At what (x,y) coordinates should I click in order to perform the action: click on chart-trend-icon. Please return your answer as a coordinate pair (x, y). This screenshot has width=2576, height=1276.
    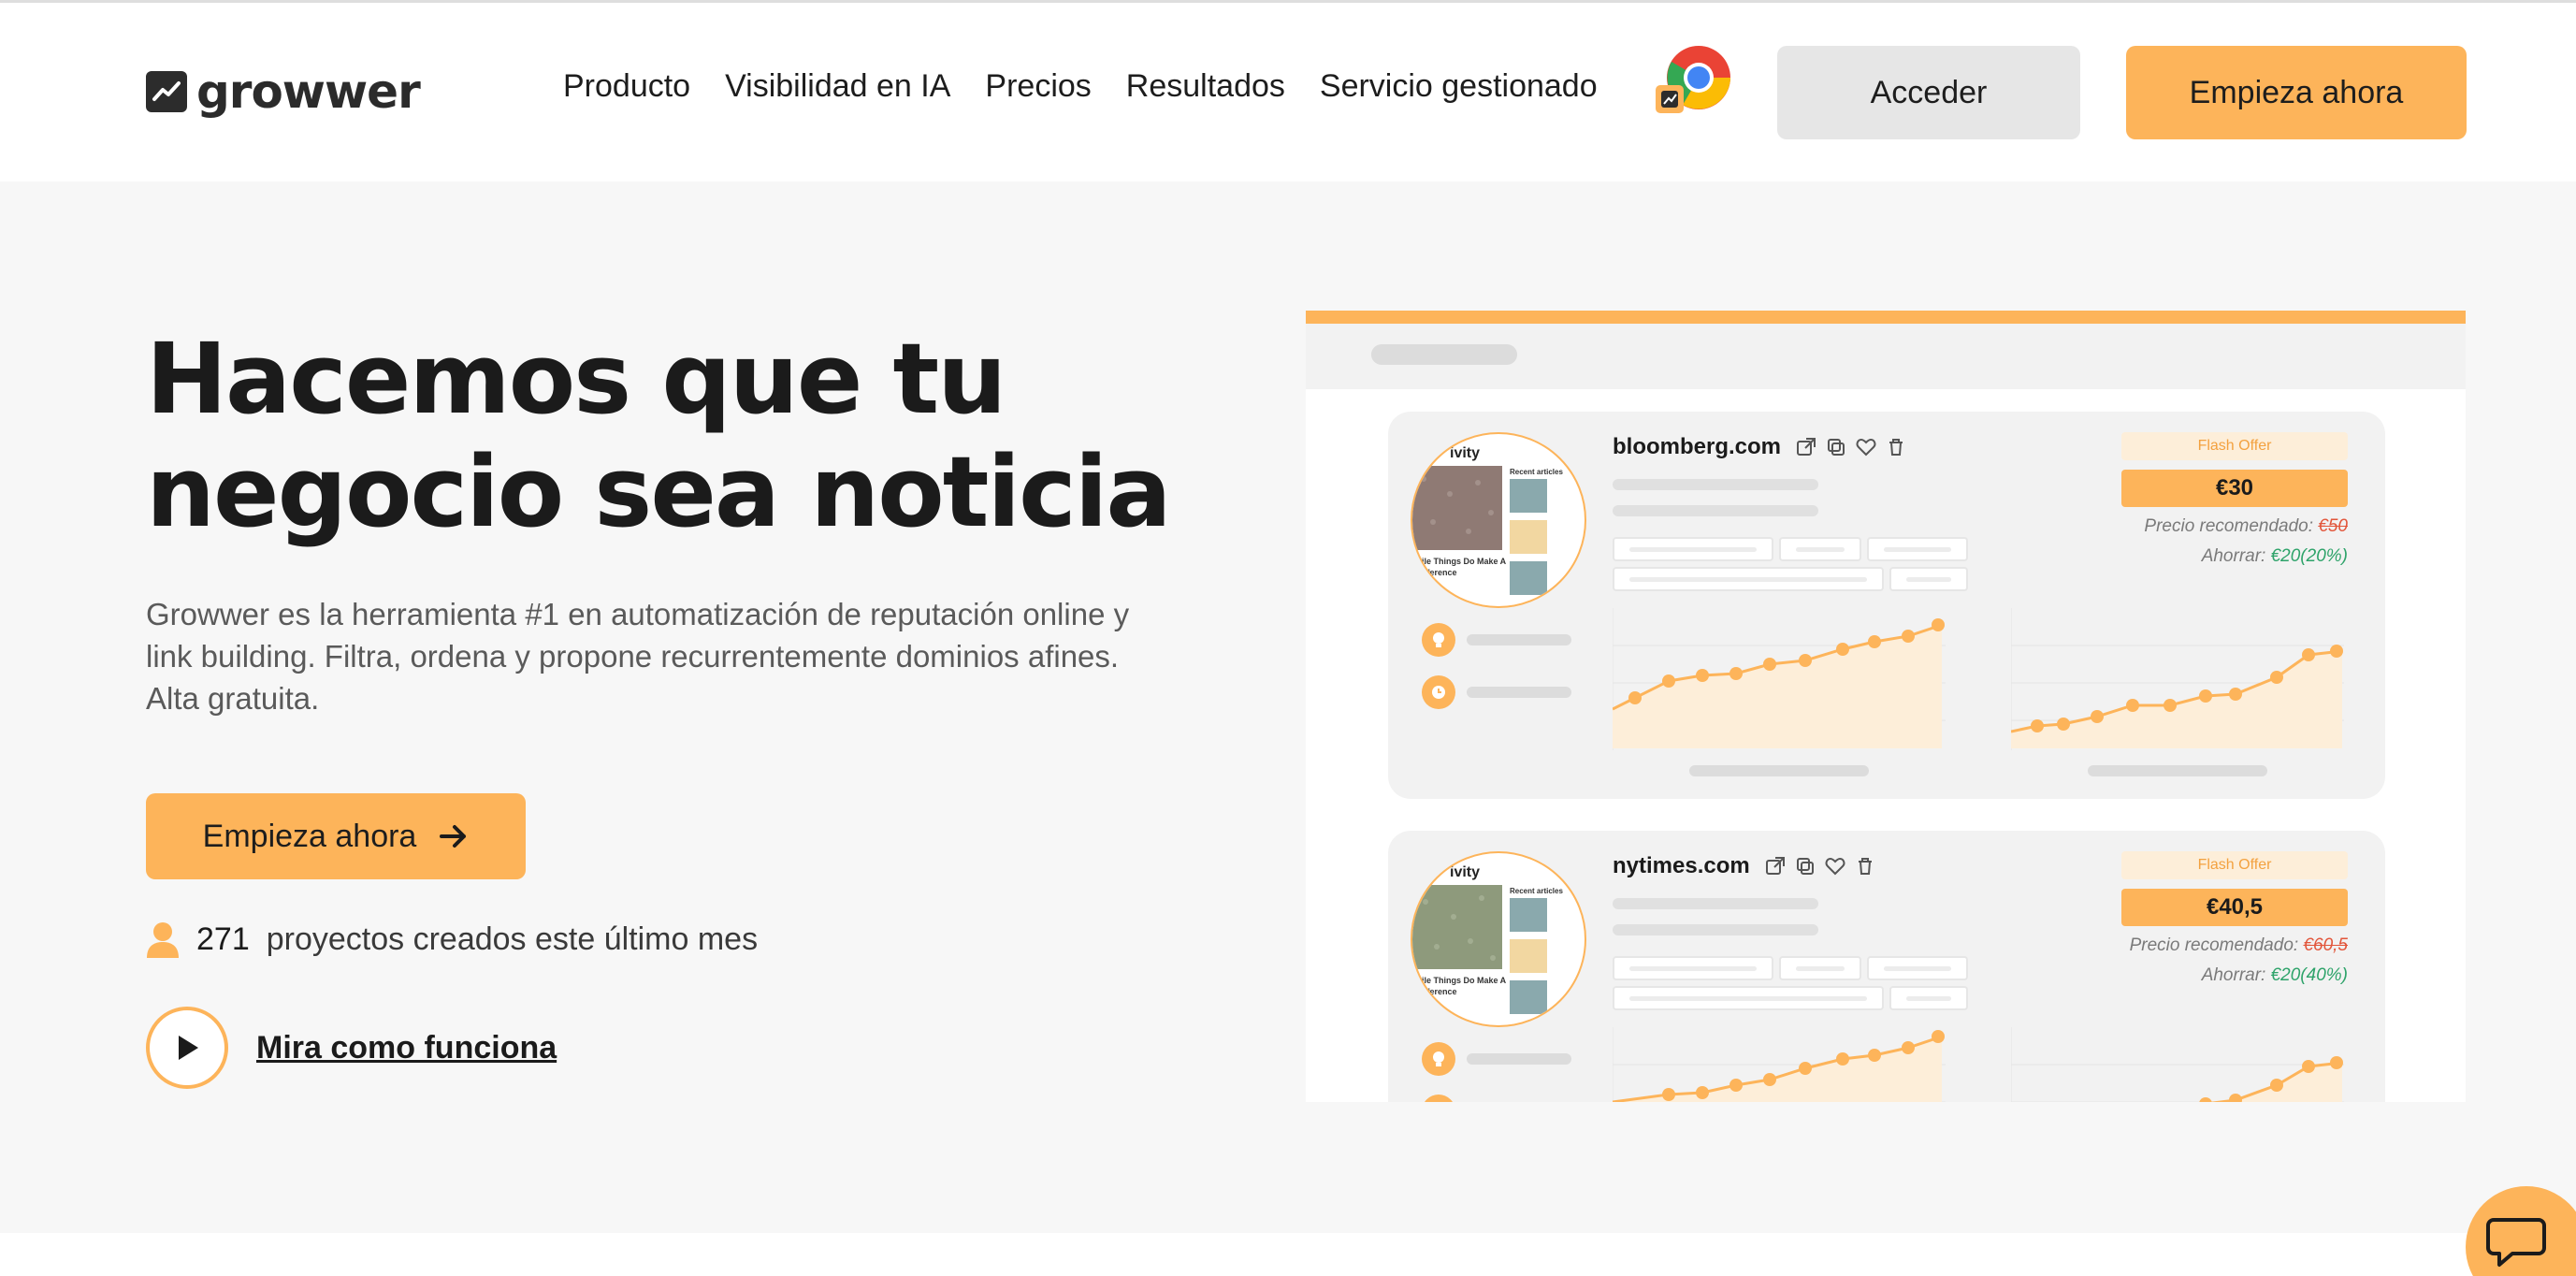
    Looking at the image, I should click on (166, 91).